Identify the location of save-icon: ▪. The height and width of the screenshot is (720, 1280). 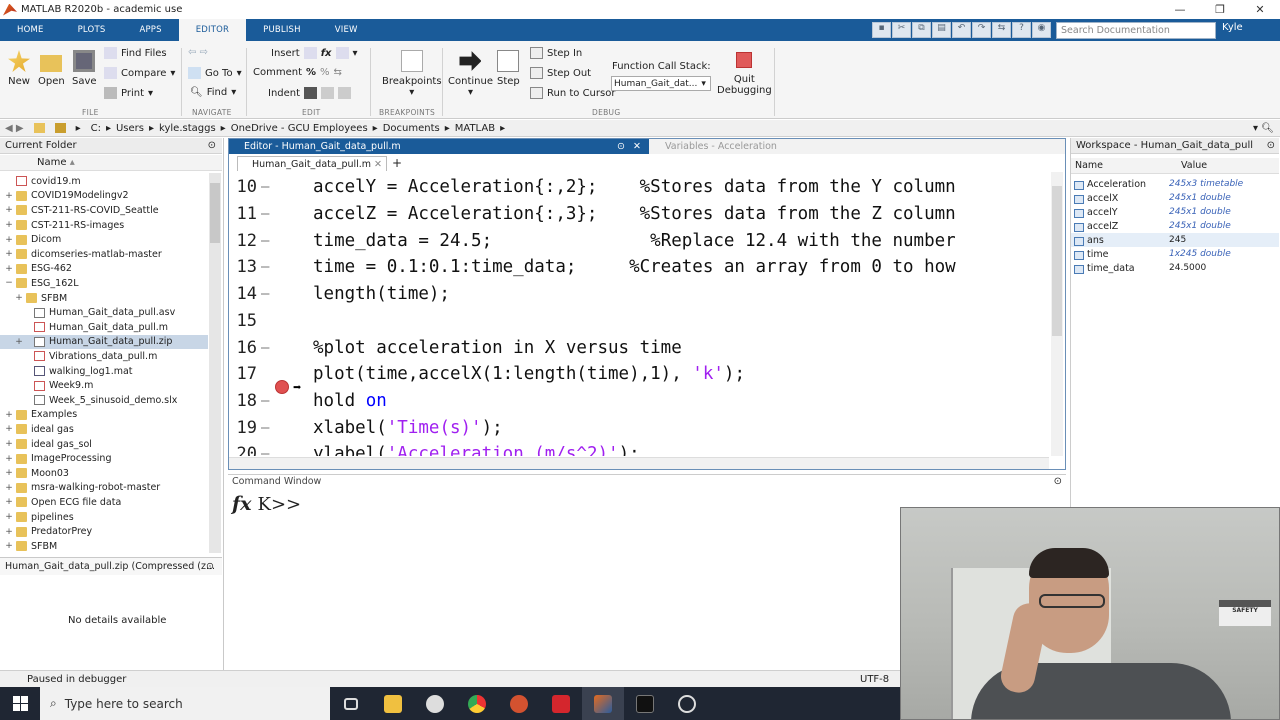
(881, 30).